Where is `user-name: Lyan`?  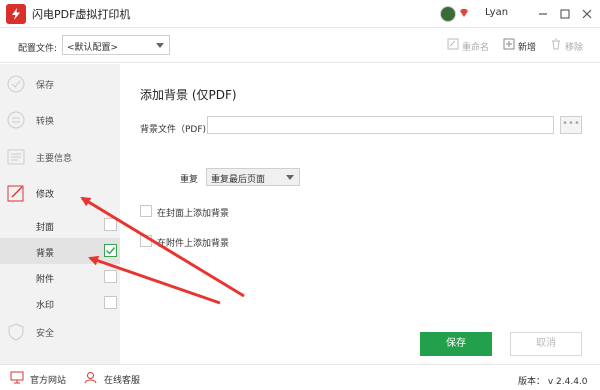 user-name: Lyan is located at coordinates (496, 12).